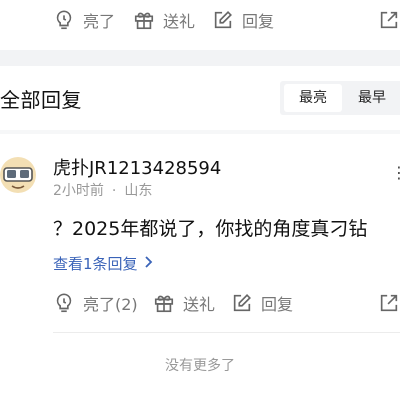  Describe the element at coordinates (148, 264) in the screenshot. I see `chevron-right-icon` at that location.